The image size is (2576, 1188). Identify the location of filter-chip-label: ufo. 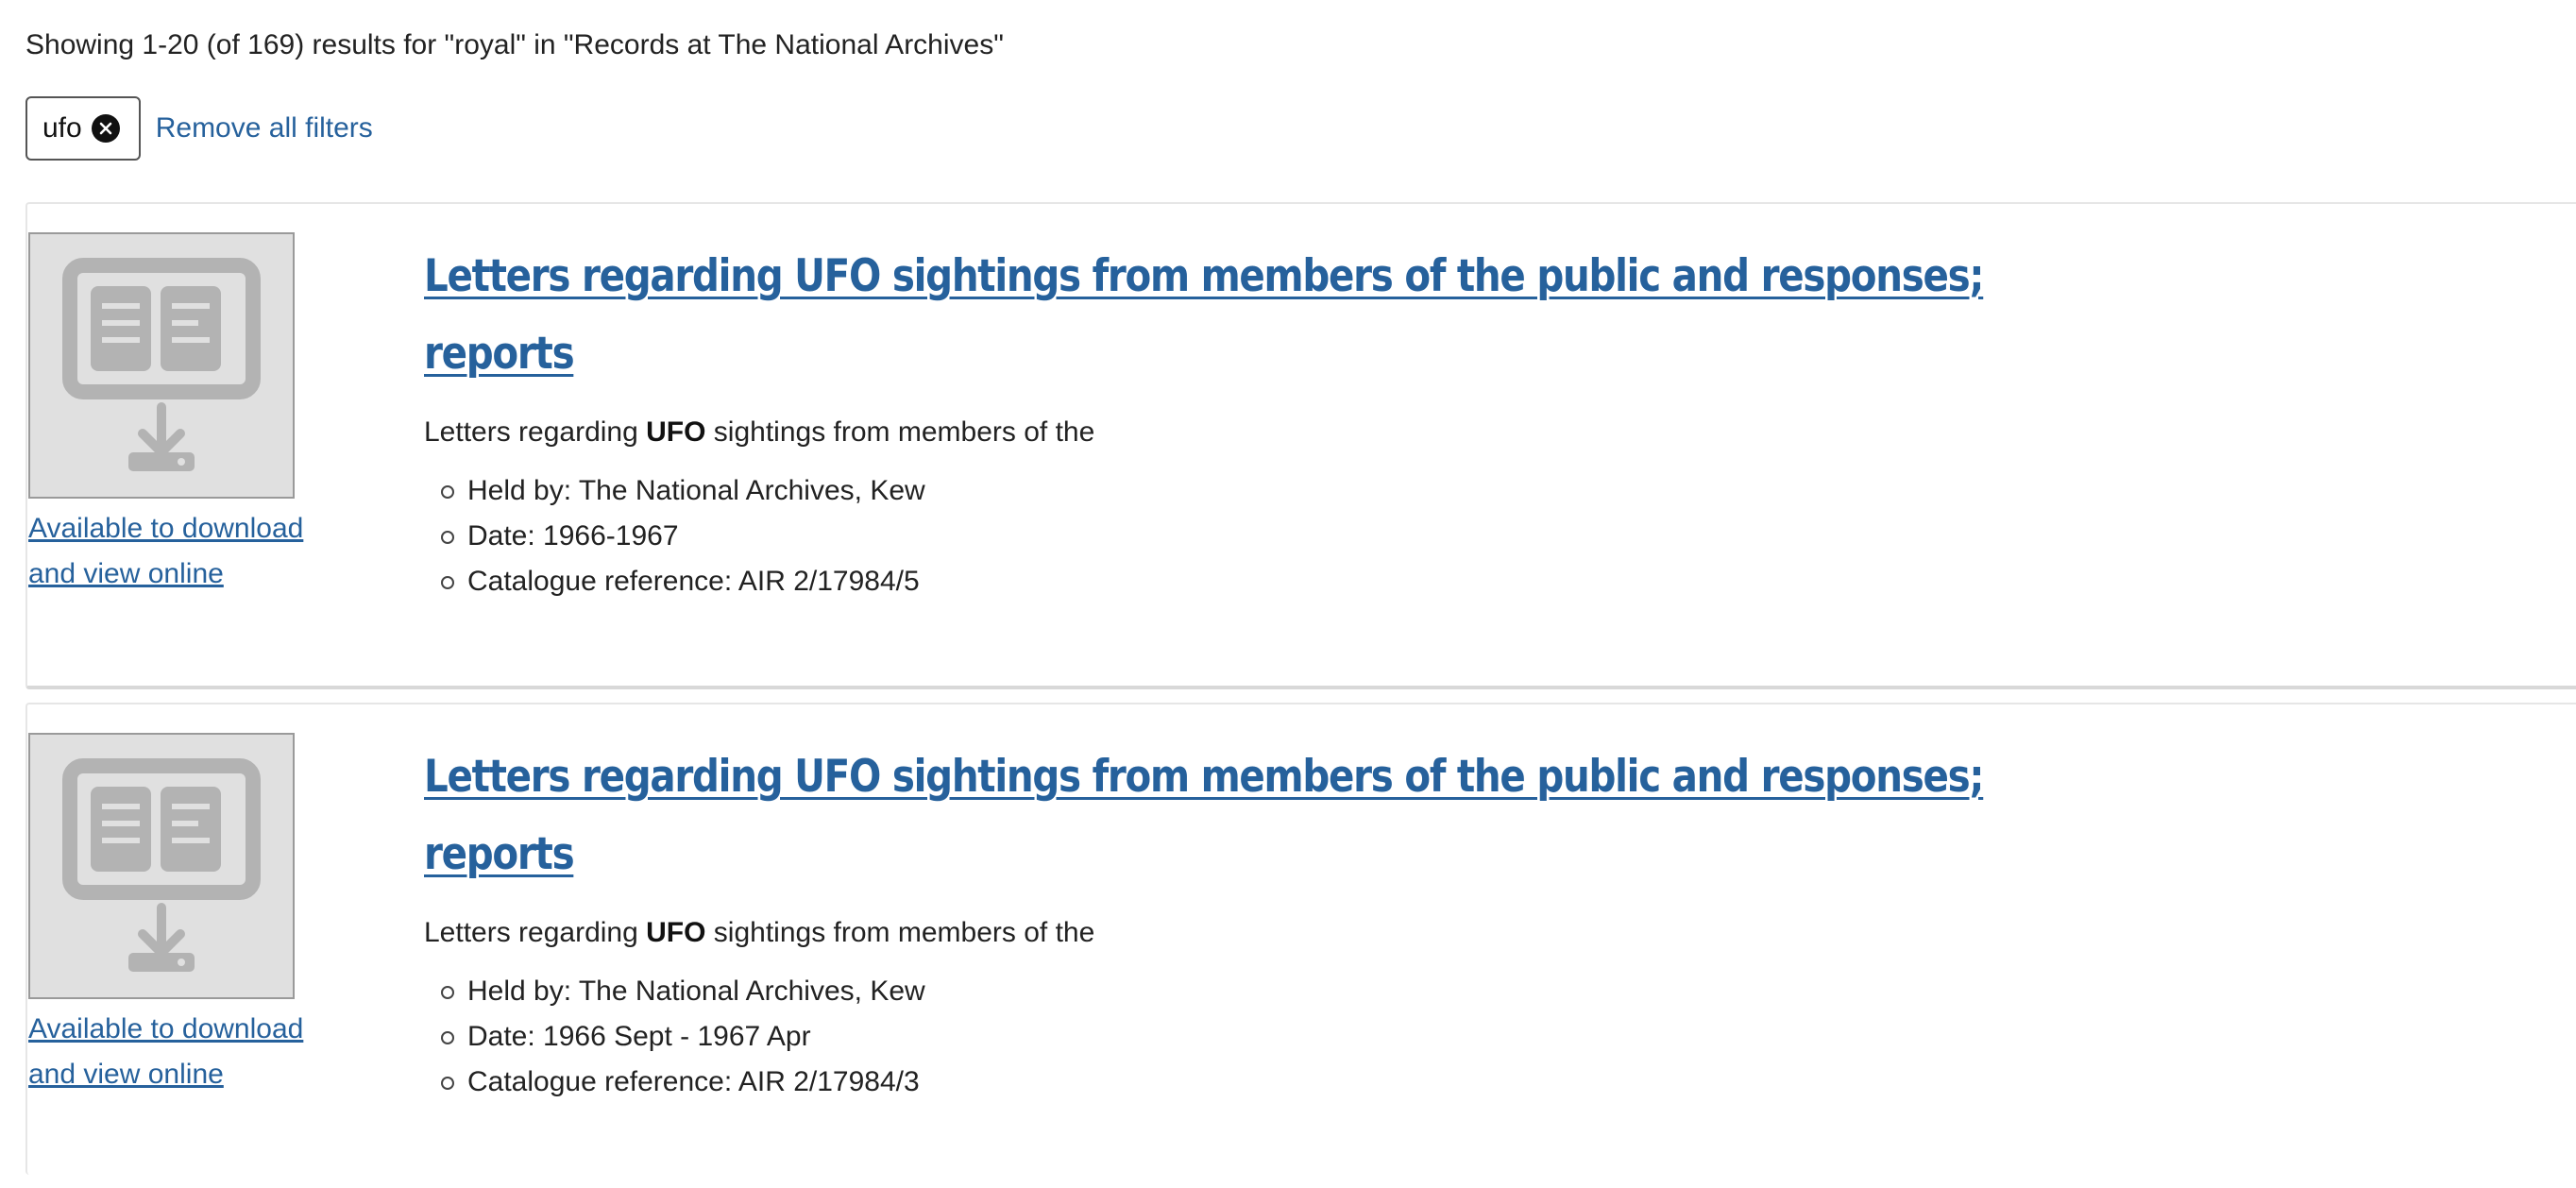
(62, 128).